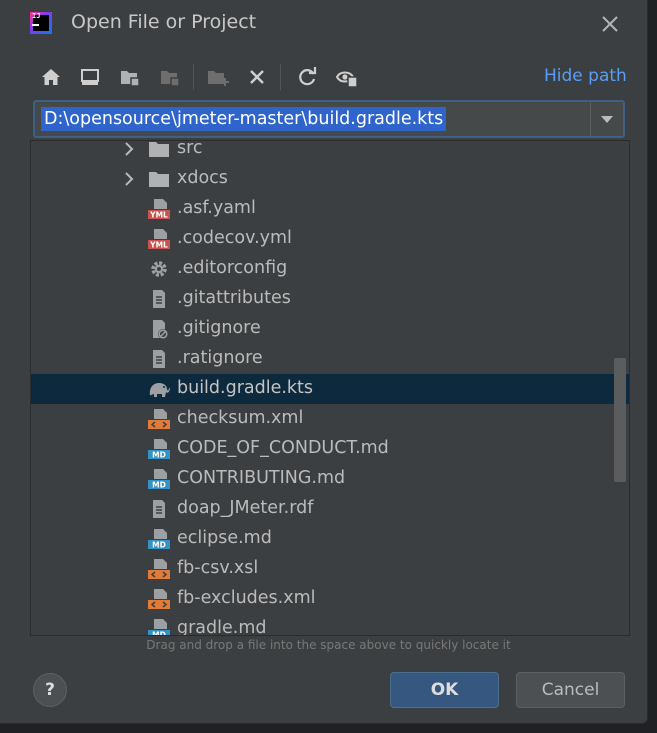 This screenshot has width=657, height=733. I want to click on tree-item-label: .gitignore, so click(219, 328).